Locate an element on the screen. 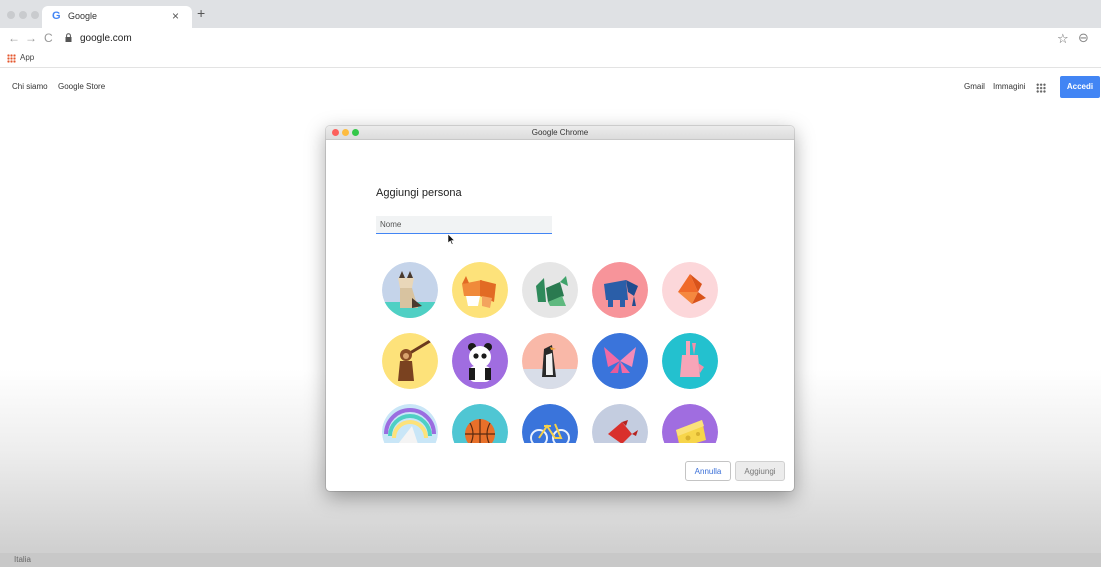  penguin-avatar-icon is located at coordinates (550, 361).